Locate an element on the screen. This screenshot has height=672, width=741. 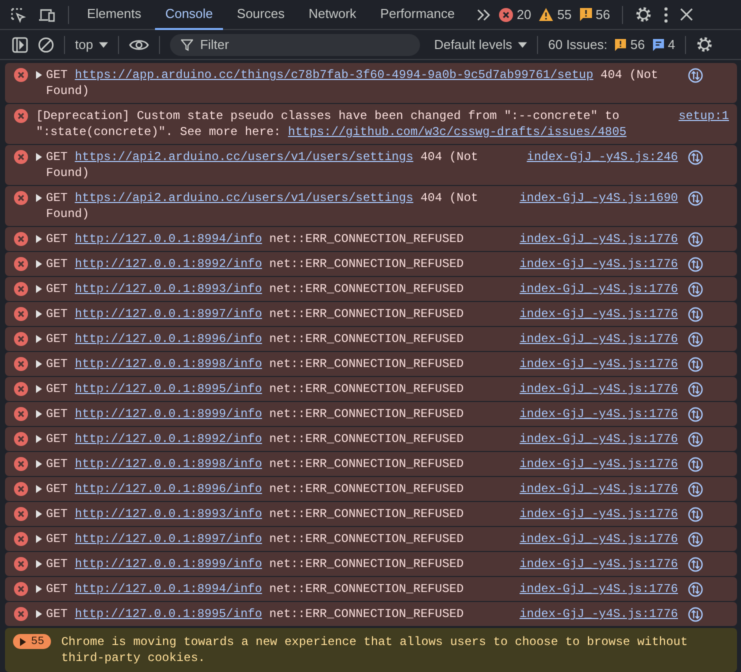
panel-tab: Performance is located at coordinates (417, 15).